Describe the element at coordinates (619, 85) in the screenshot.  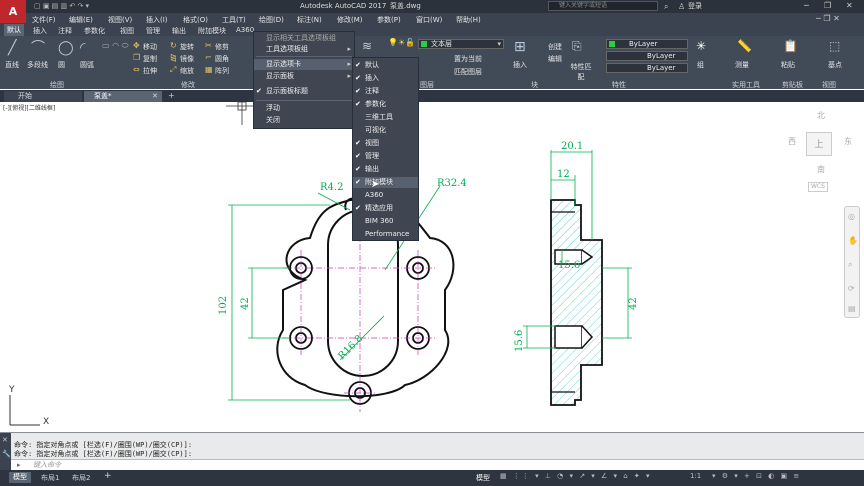
I see `properties-panel-title: 特性` at that location.